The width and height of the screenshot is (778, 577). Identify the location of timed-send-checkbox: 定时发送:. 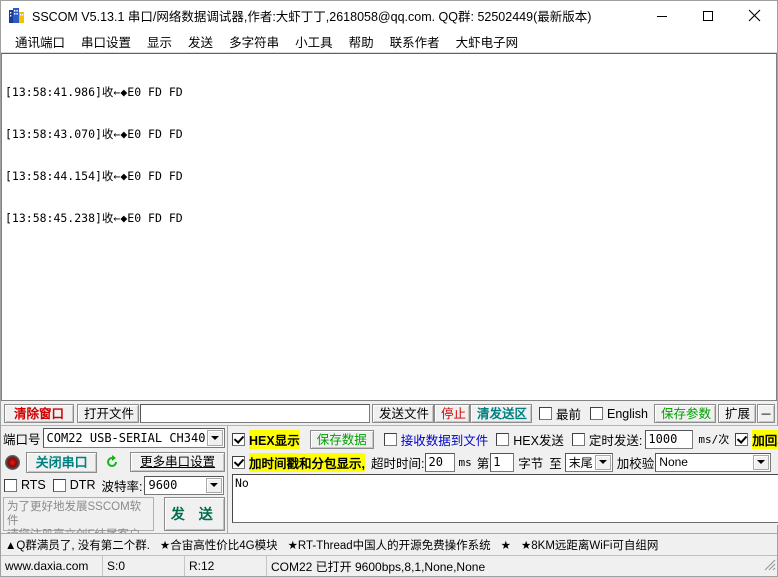
(607, 439).